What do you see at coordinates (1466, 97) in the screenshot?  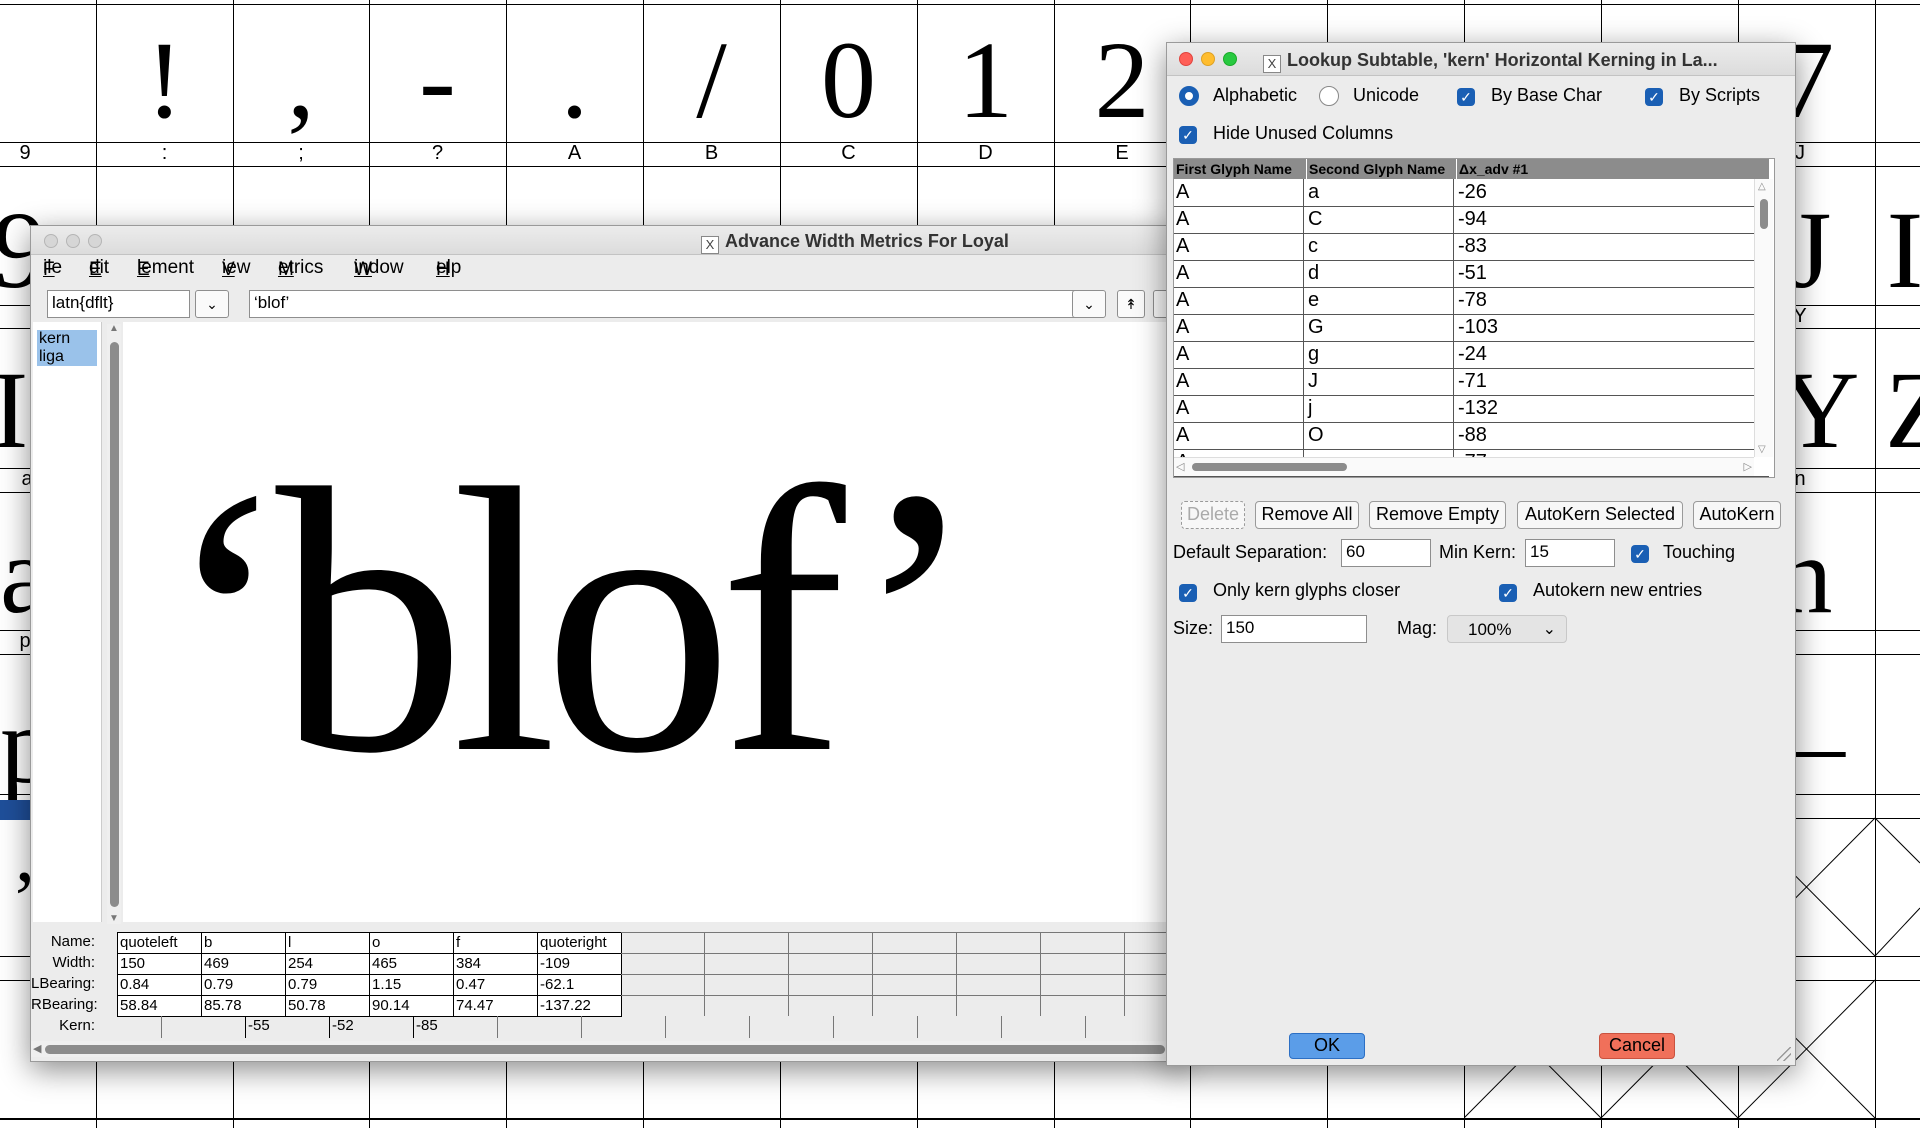 I see `by-base-char-checkbox: ✓` at bounding box center [1466, 97].